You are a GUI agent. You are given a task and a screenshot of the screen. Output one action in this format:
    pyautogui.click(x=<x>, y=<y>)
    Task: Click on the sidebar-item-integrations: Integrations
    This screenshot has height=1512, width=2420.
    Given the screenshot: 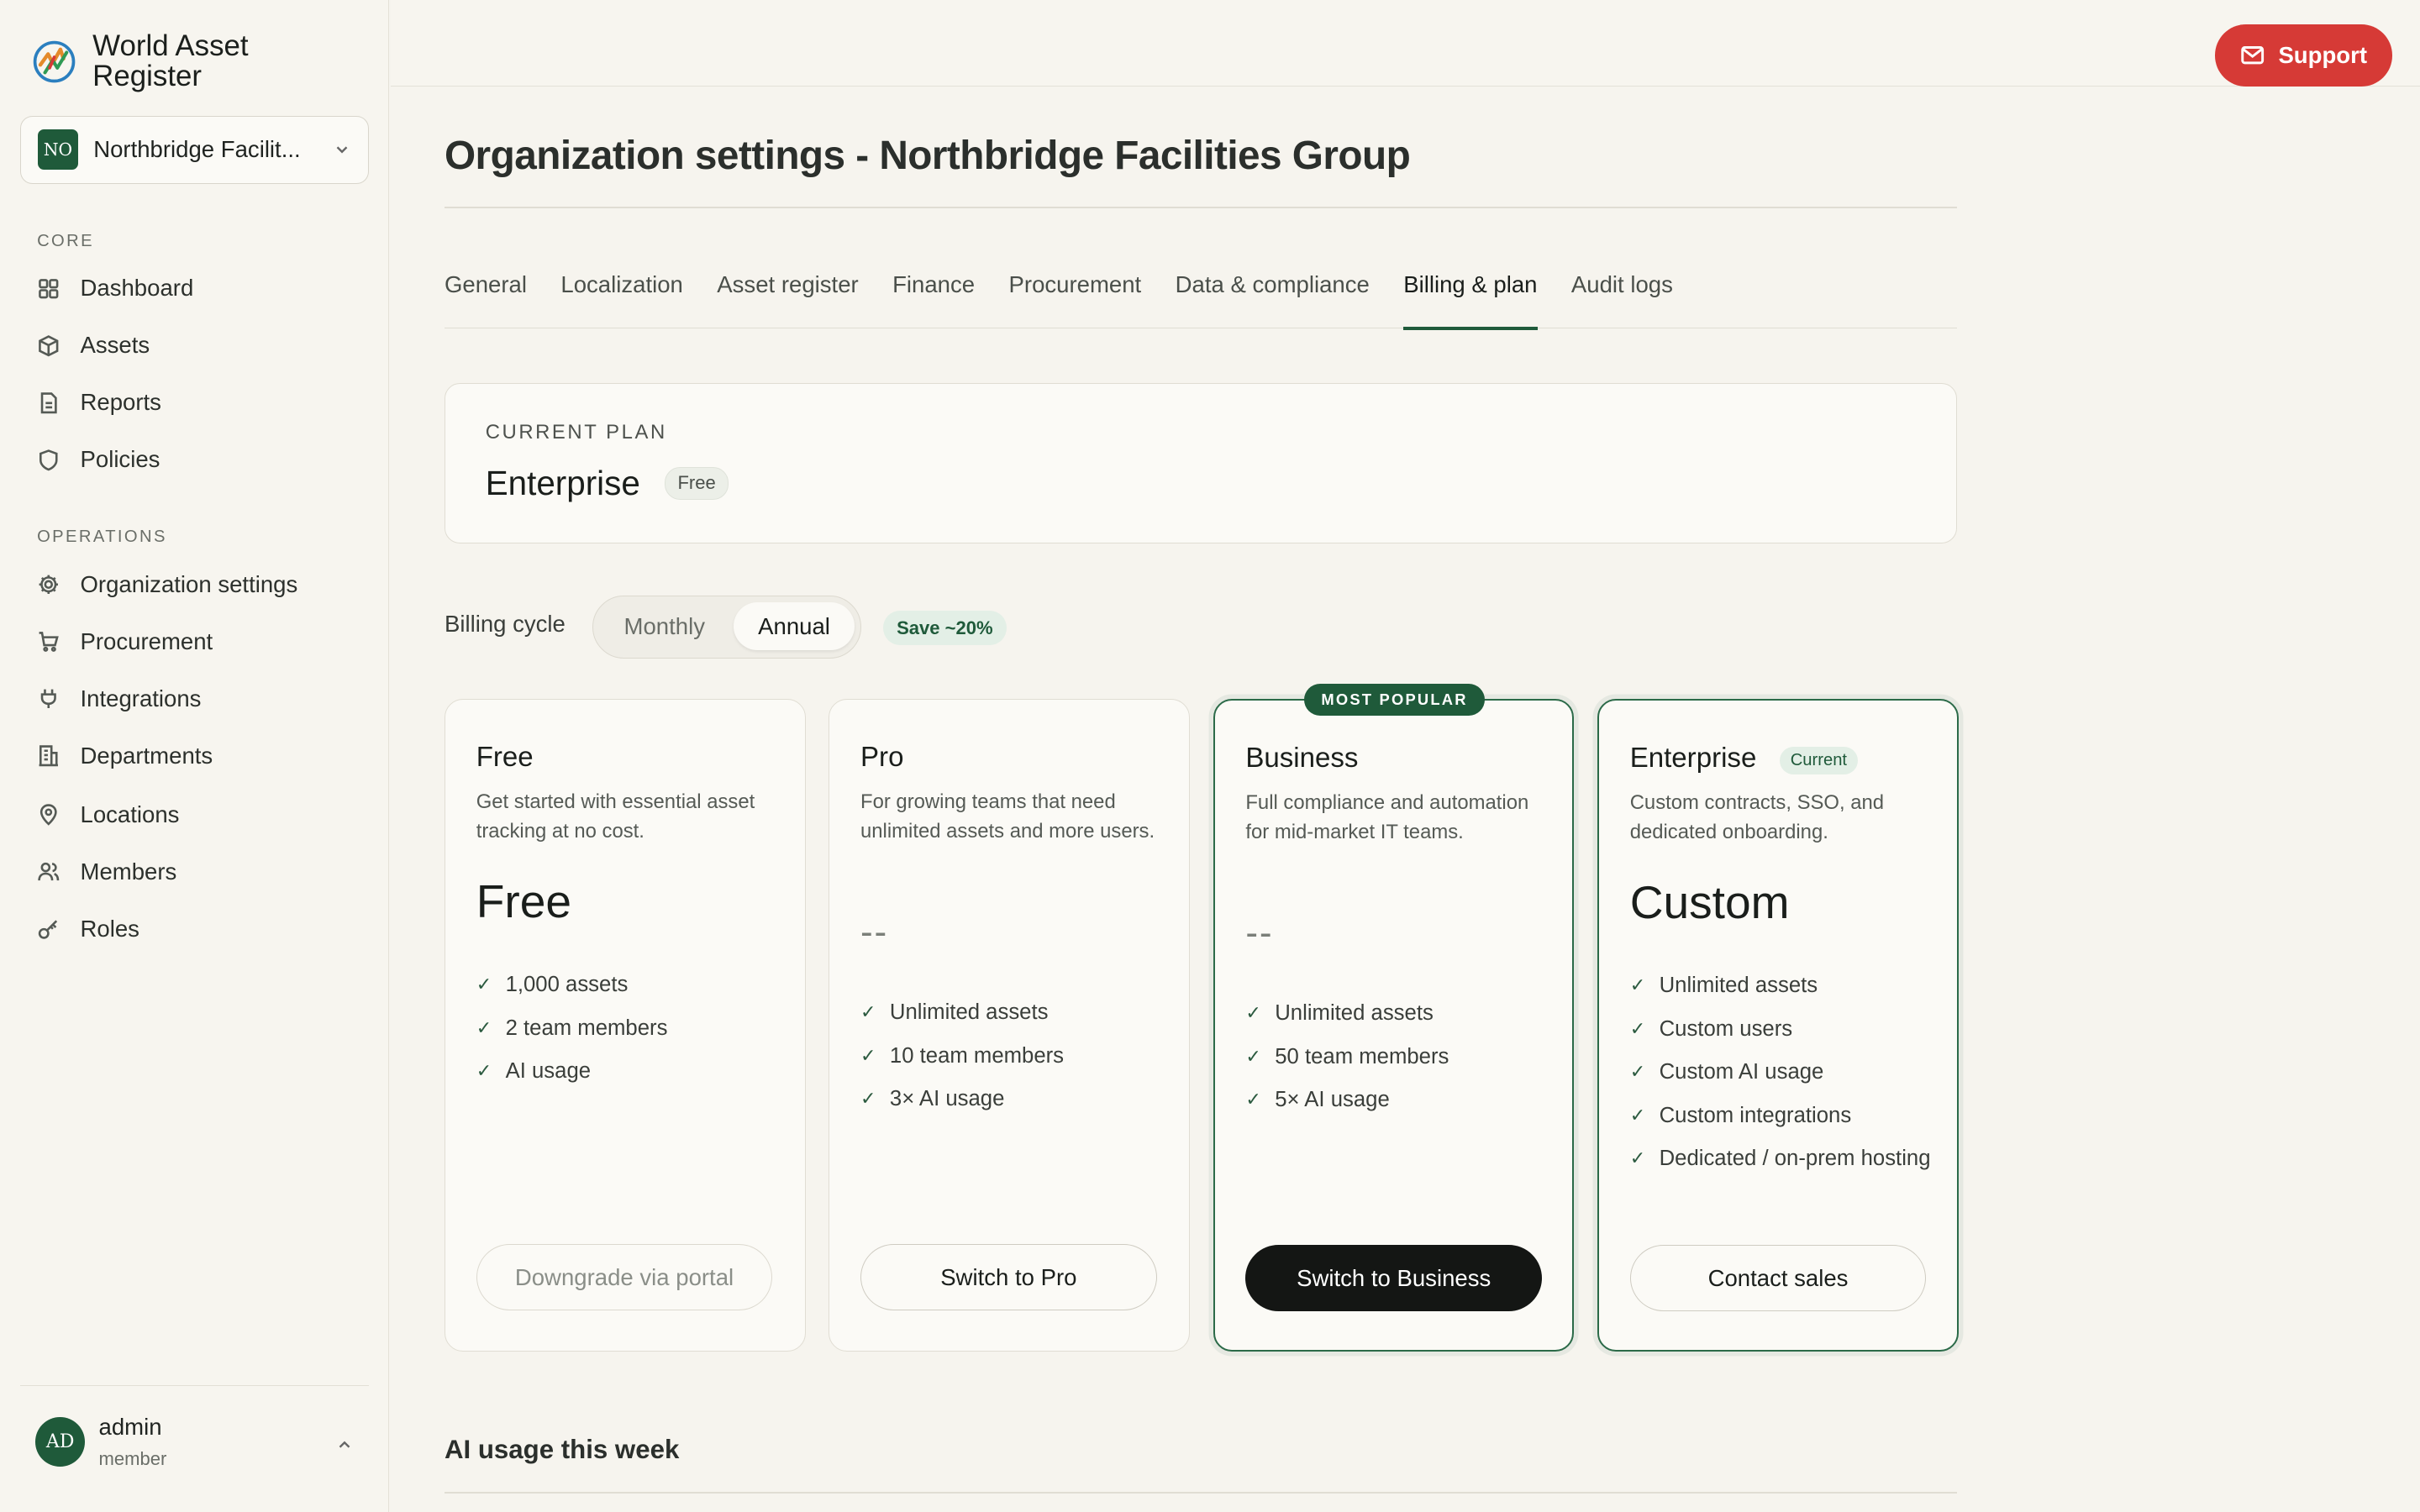 What is the action you would take?
    pyautogui.click(x=119, y=698)
    